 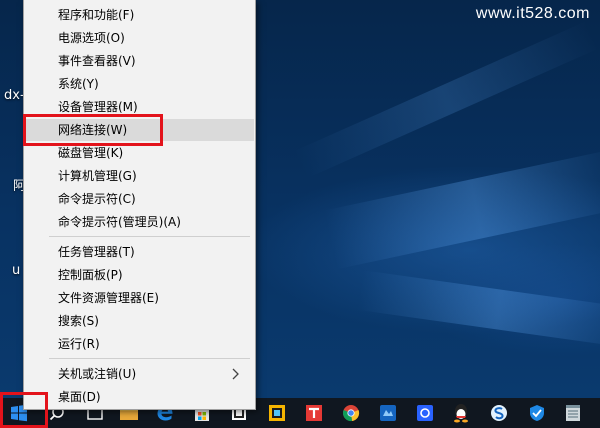 What do you see at coordinates (139, 252) in the screenshot?
I see `menu-item-task-manager: 任务管理器(T)` at bounding box center [139, 252].